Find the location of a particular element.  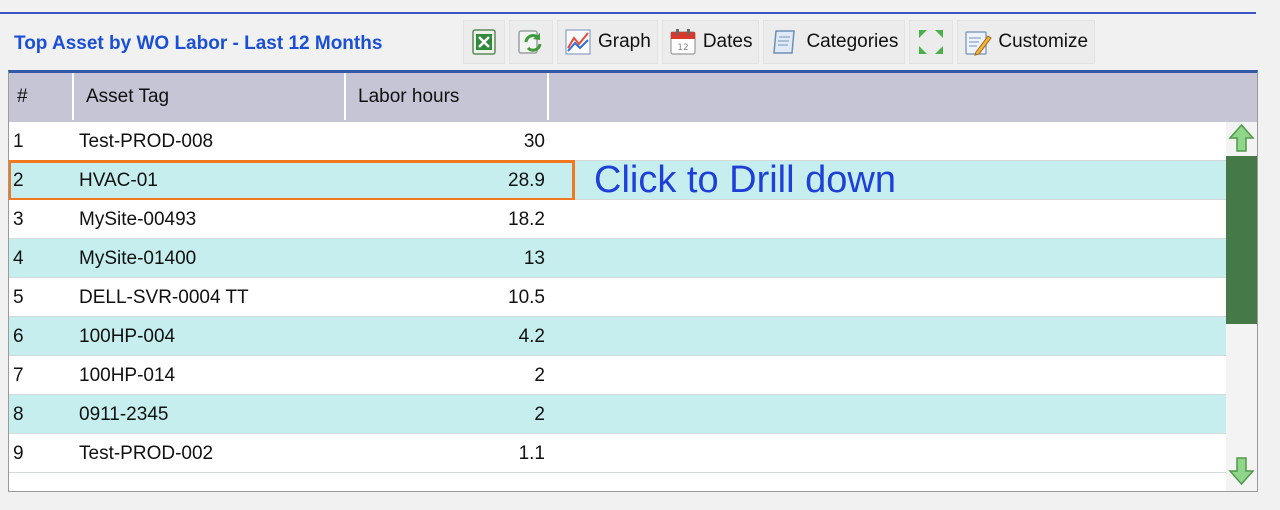

customize-button: Customize is located at coordinates (1026, 42).